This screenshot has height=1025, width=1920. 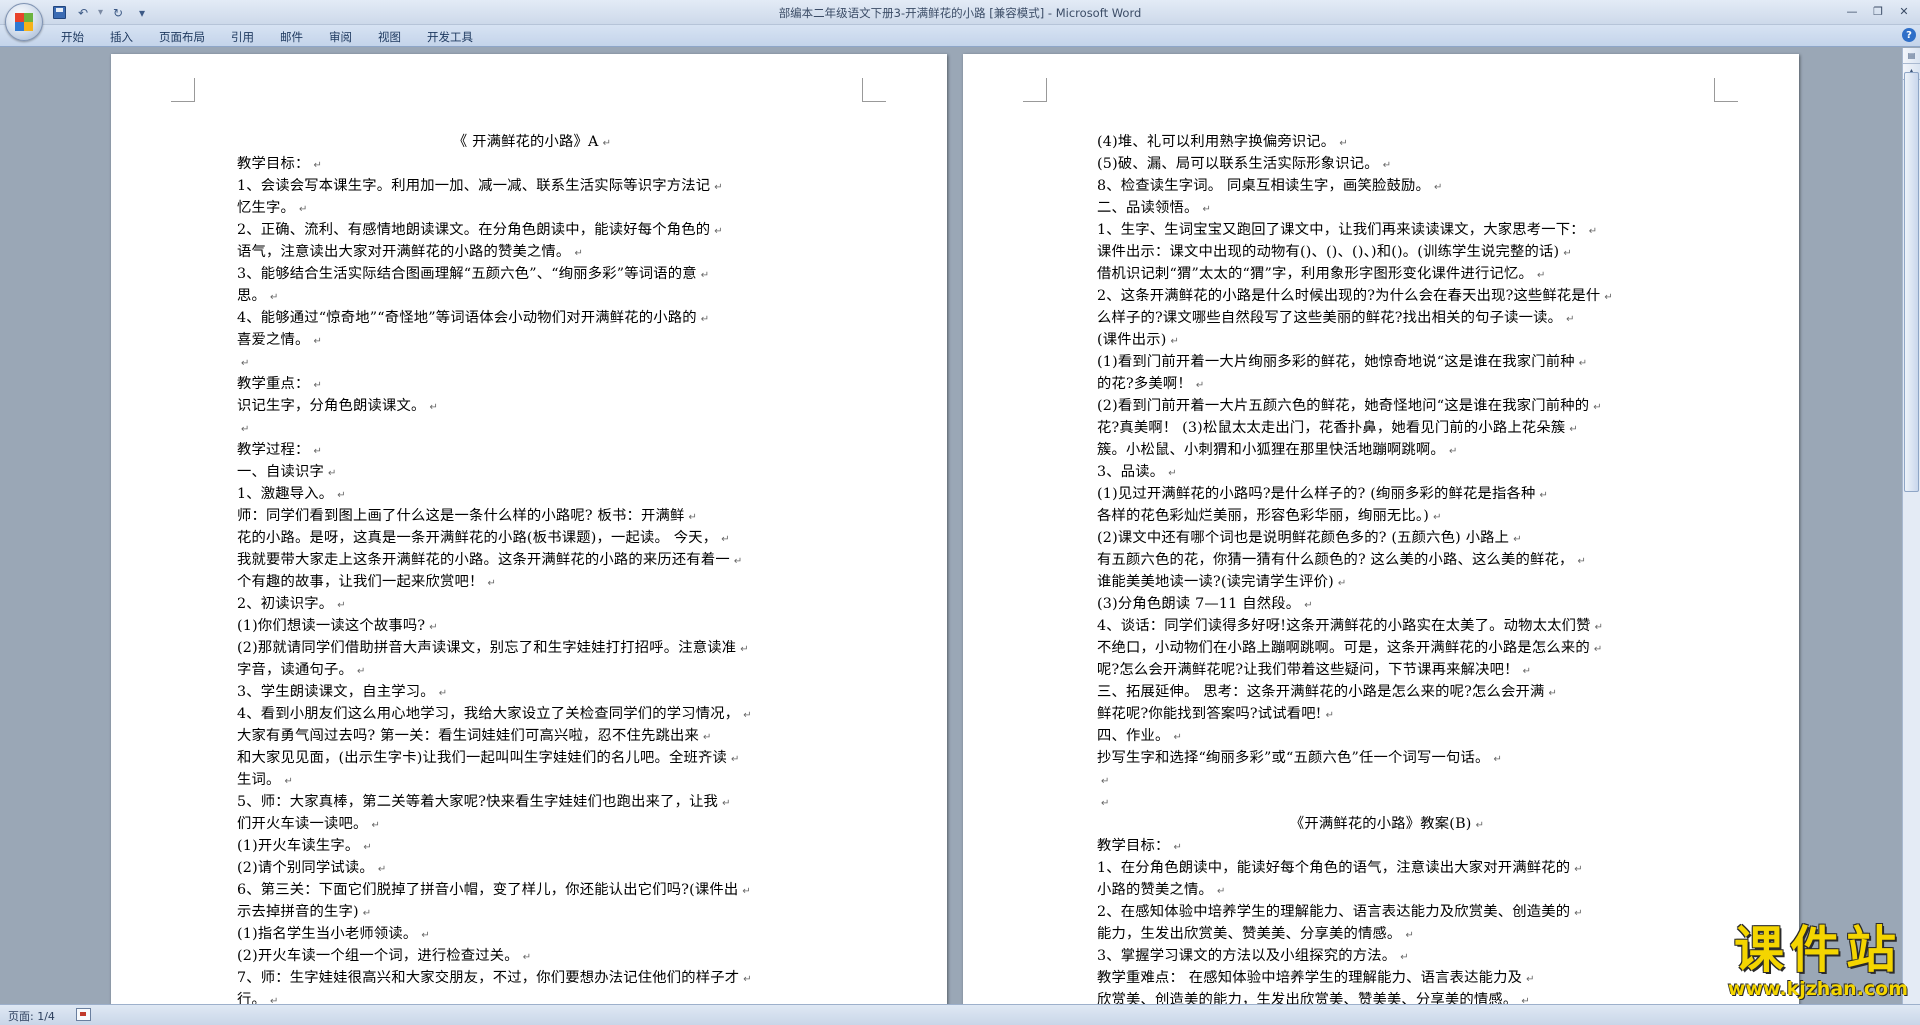 What do you see at coordinates (1387, 472) in the screenshot?
I see `text-line: 3、品读。 ↵` at bounding box center [1387, 472].